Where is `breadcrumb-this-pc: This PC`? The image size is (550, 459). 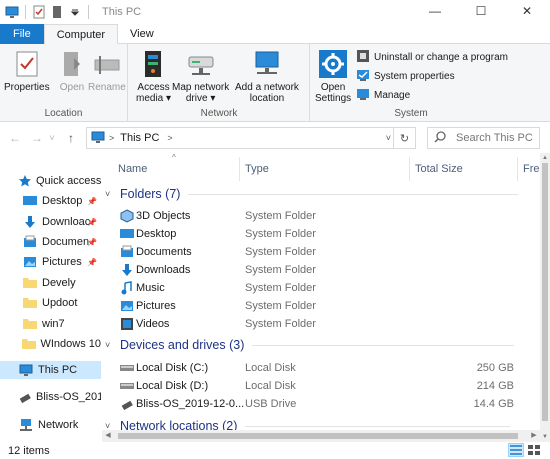 breadcrumb-this-pc: This PC is located at coordinates (139, 138).